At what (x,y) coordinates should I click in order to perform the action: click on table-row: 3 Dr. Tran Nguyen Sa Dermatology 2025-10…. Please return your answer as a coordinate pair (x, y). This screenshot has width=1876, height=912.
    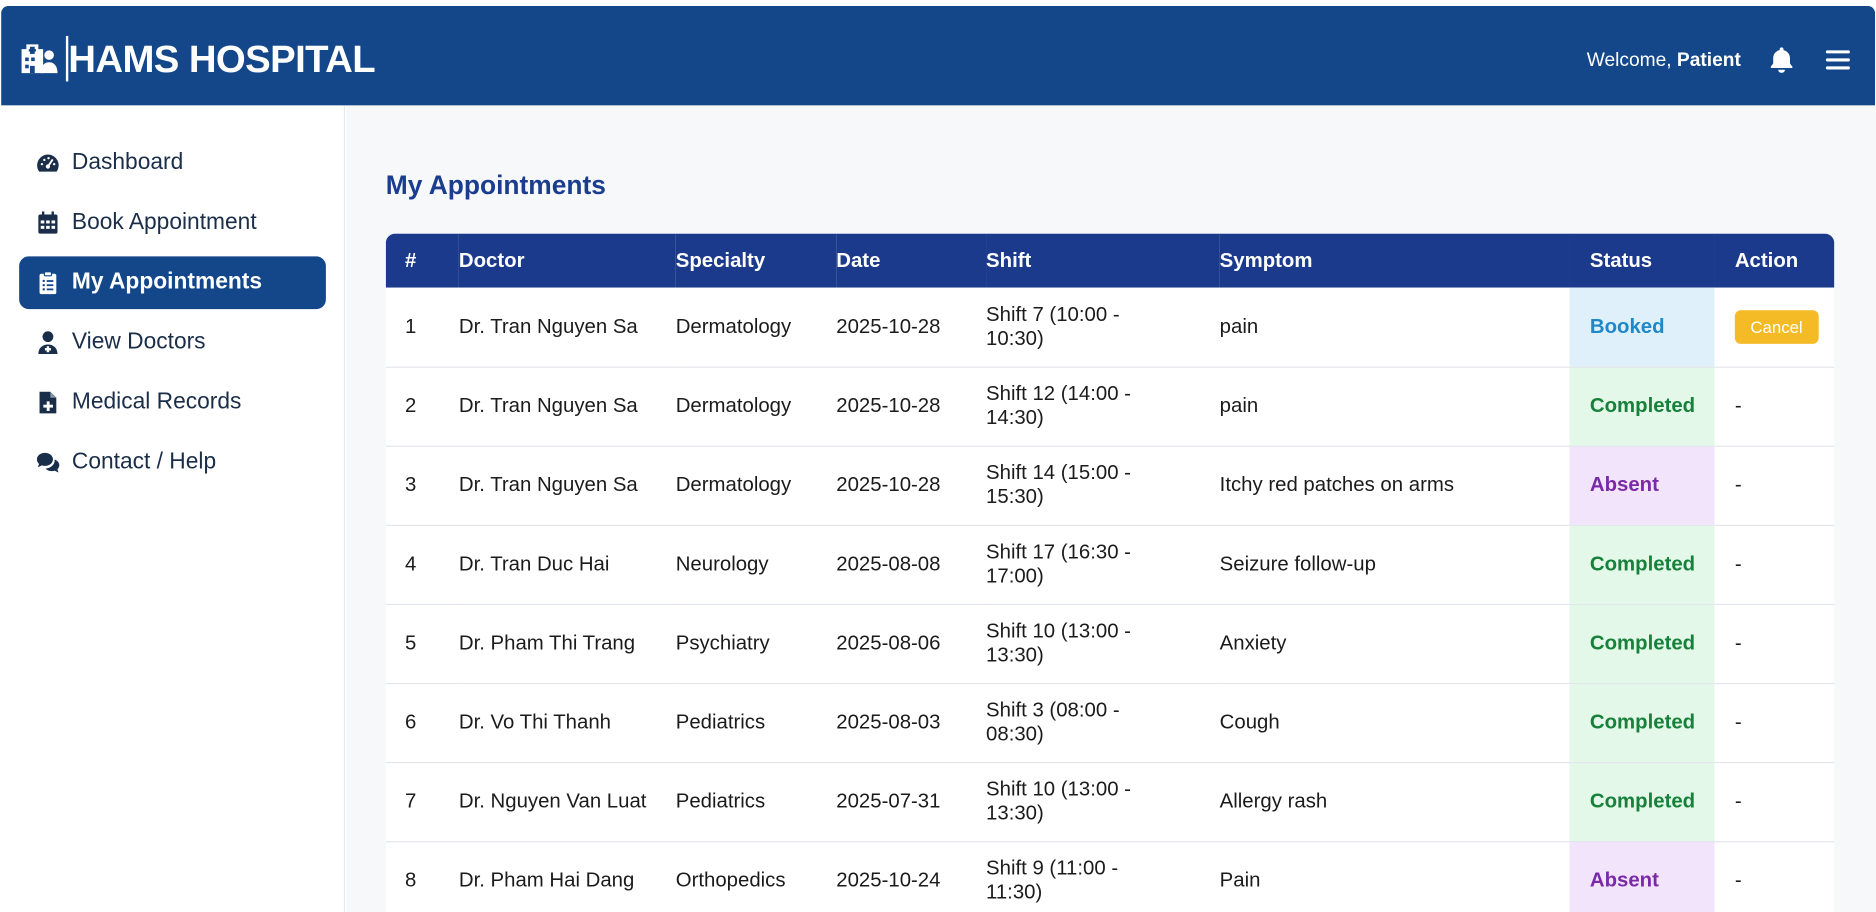
    Looking at the image, I should click on (1110, 485).